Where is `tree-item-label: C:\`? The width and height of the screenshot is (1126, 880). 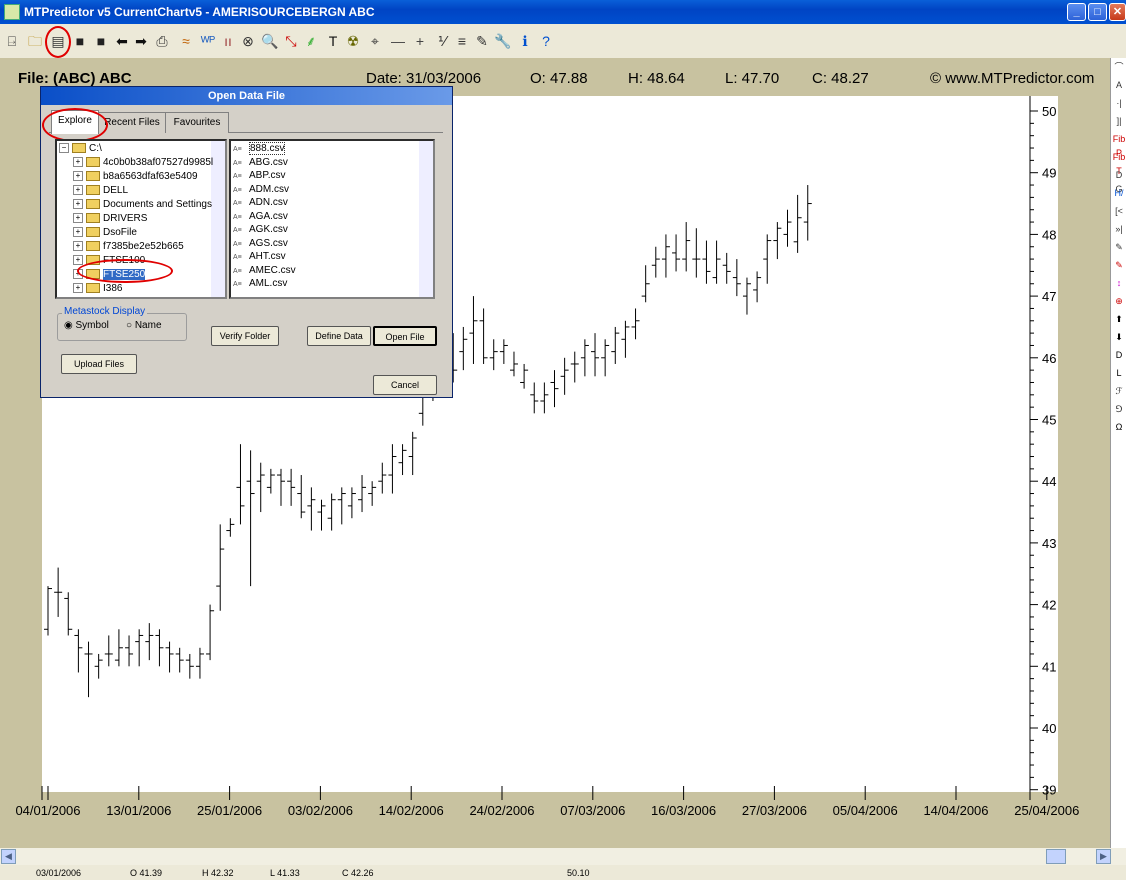 tree-item-label: C:\ is located at coordinates (95, 148).